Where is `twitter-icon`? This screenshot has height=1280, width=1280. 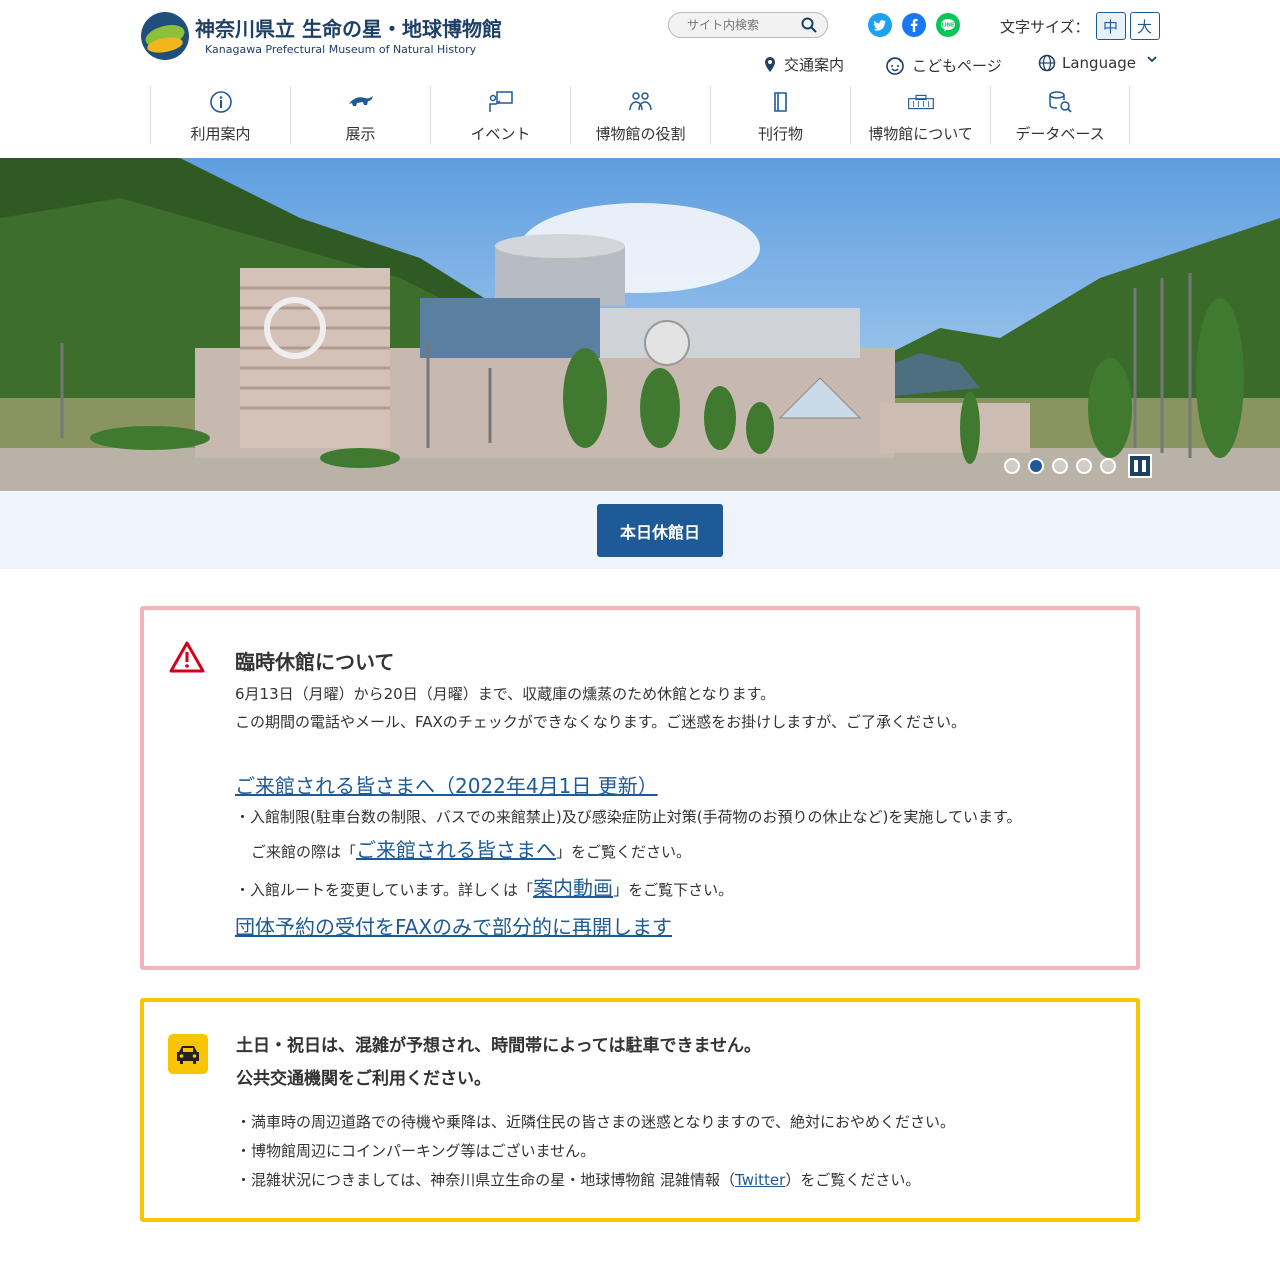 twitter-icon is located at coordinates (880, 25).